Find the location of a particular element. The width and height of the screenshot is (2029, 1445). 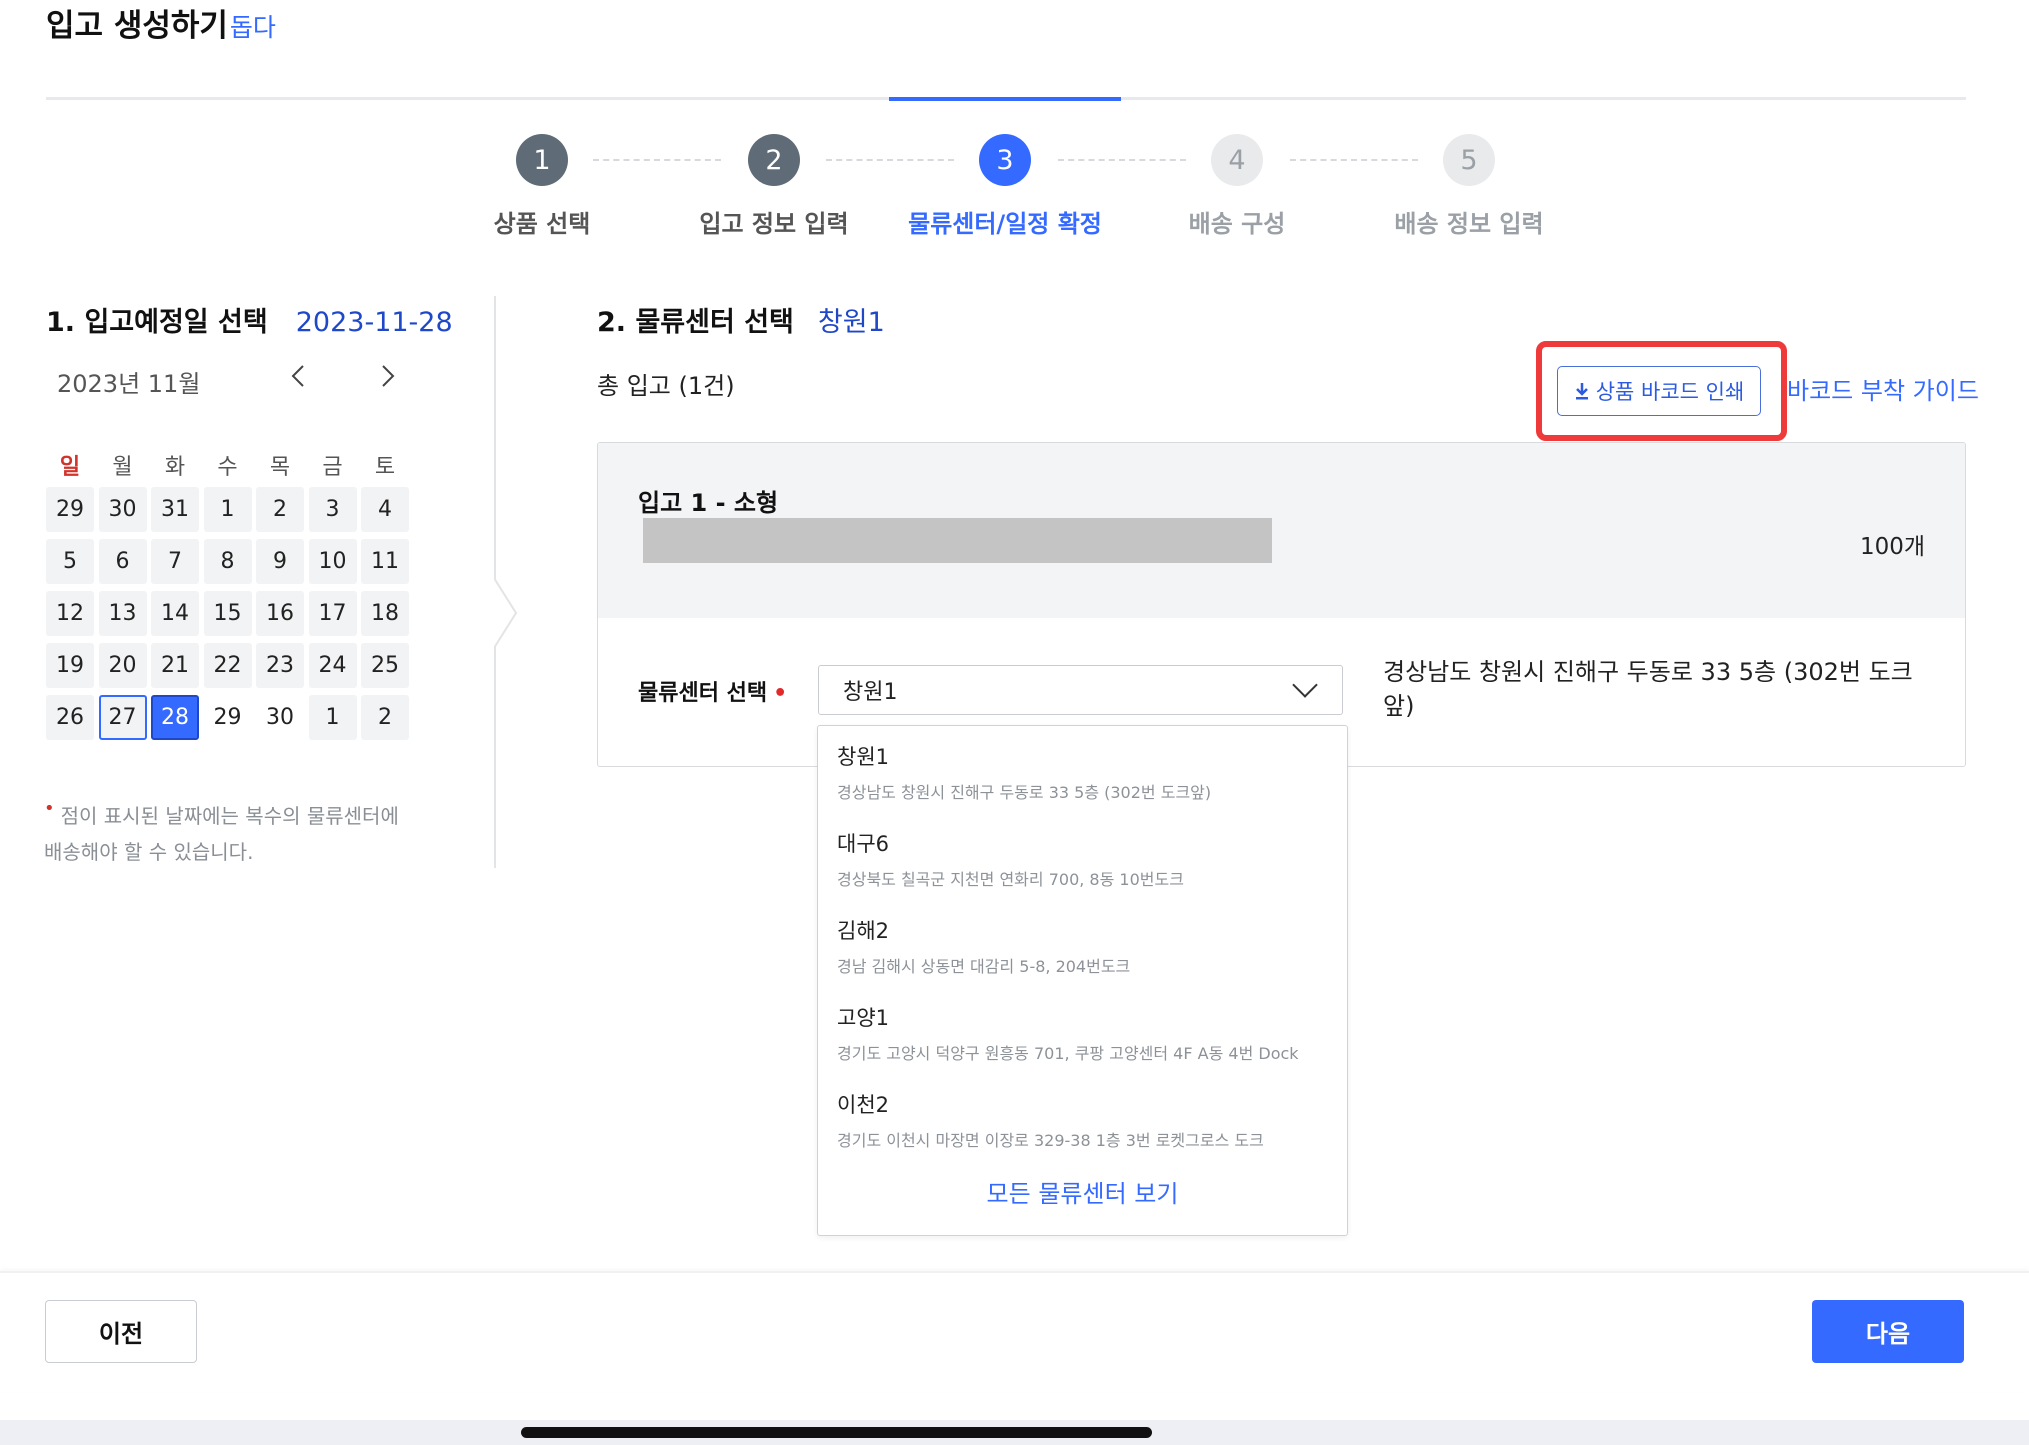

date-section-title: 1. 입고예정일 선택 2023-11-28 is located at coordinates (249, 319).